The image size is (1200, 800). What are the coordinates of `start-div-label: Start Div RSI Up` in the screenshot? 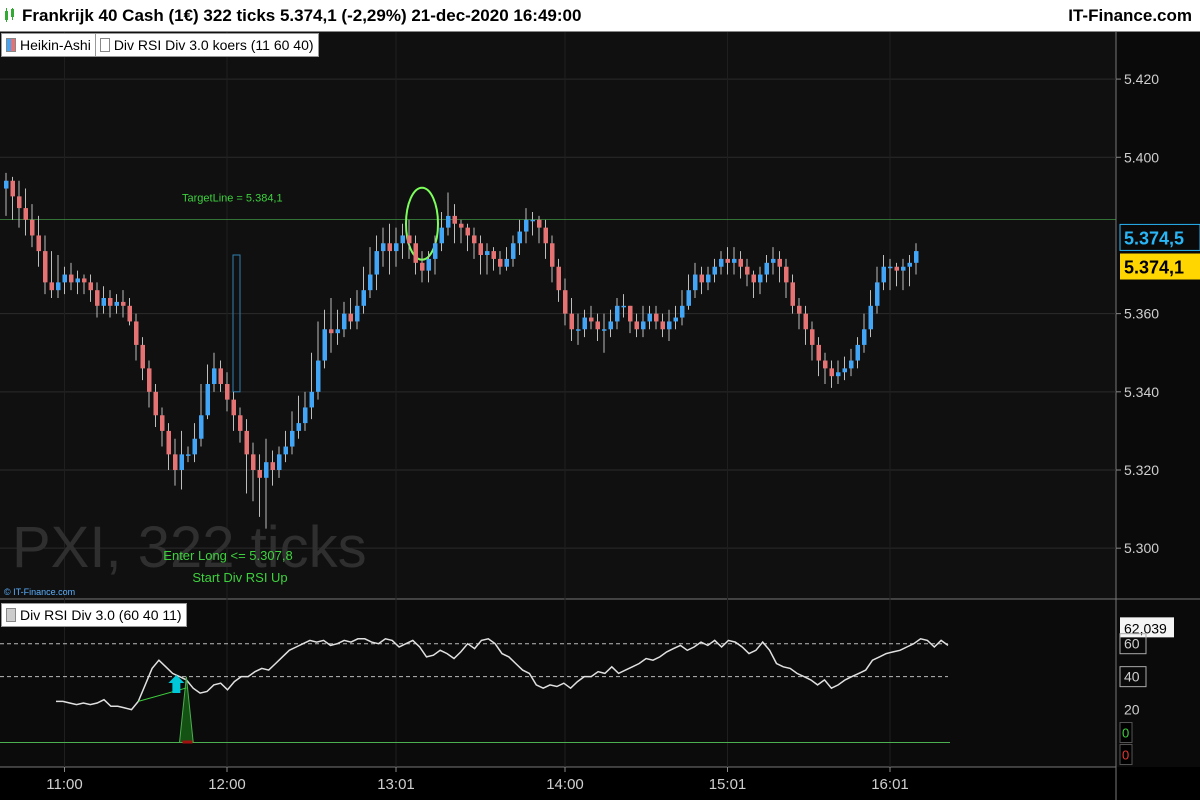 It's located at (239, 577).